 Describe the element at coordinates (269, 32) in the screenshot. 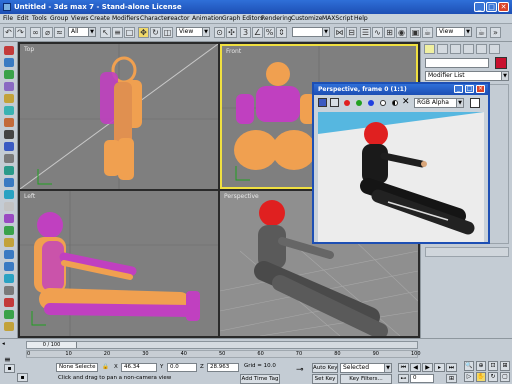

I see `percent-snap-icon: %` at that location.